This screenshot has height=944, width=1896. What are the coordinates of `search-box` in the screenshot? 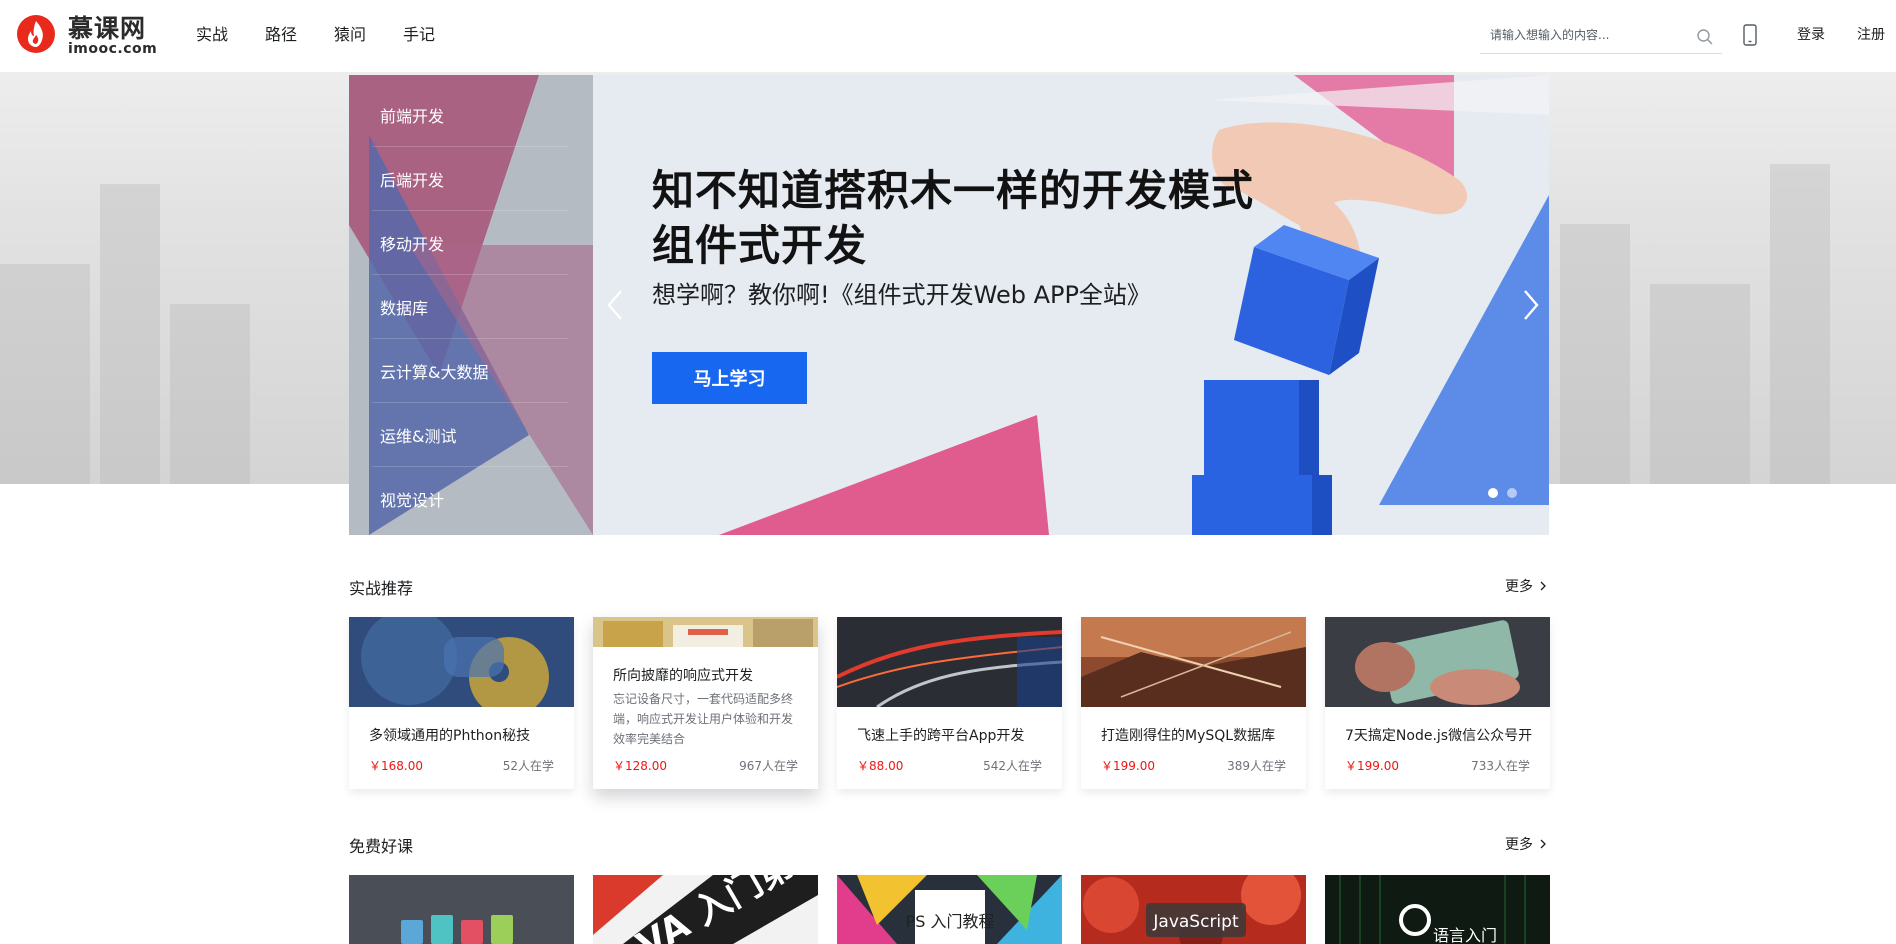 It's located at (1601, 36).